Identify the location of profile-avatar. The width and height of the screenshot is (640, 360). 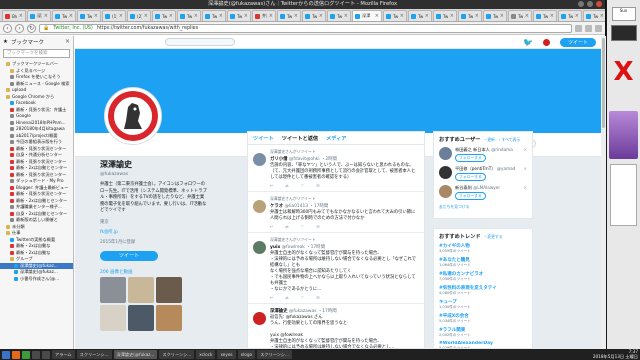
(133, 116).